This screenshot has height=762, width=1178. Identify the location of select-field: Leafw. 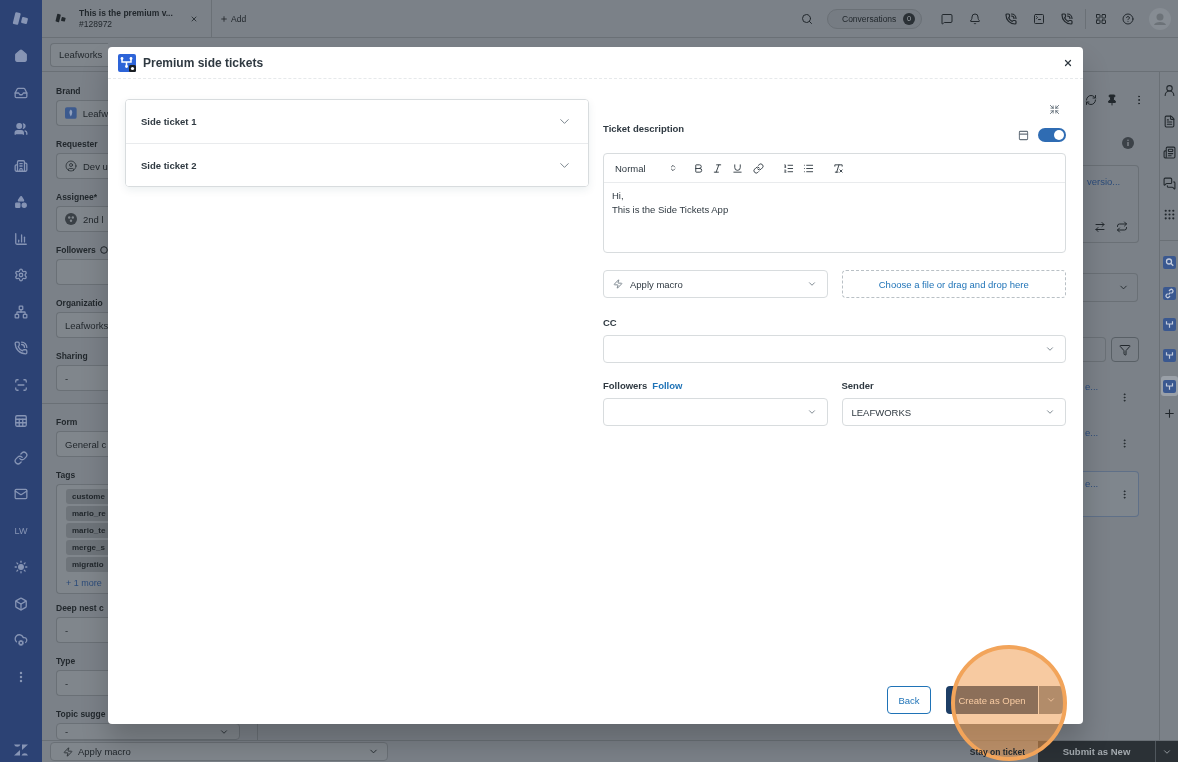
(82, 113).